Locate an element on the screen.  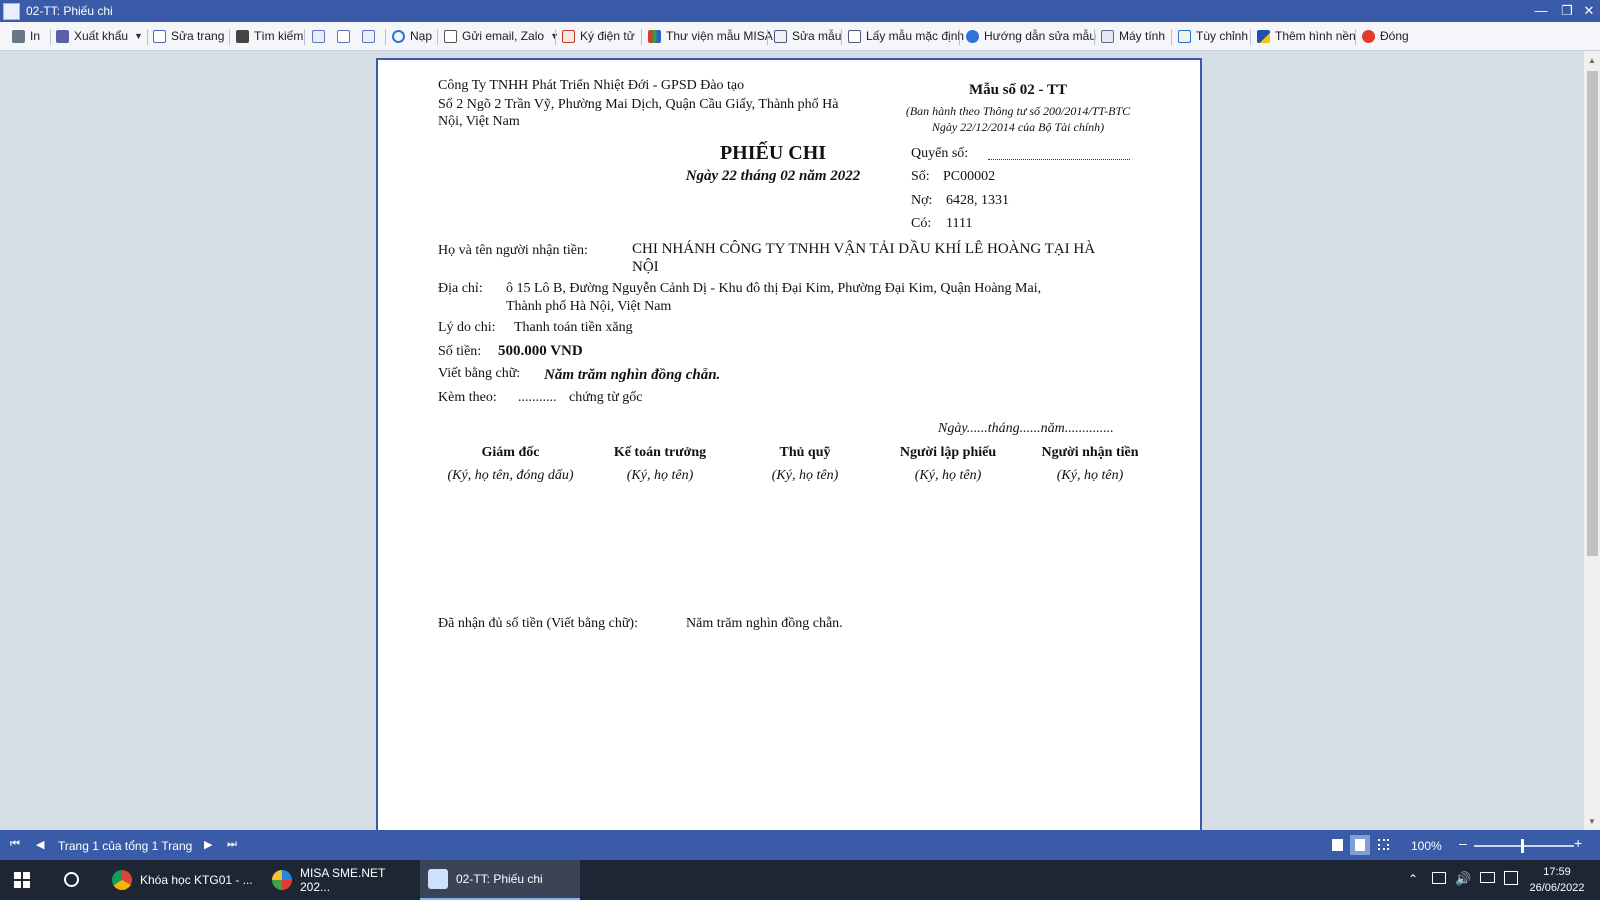
zoom-slider is located at coordinates (1524, 846).